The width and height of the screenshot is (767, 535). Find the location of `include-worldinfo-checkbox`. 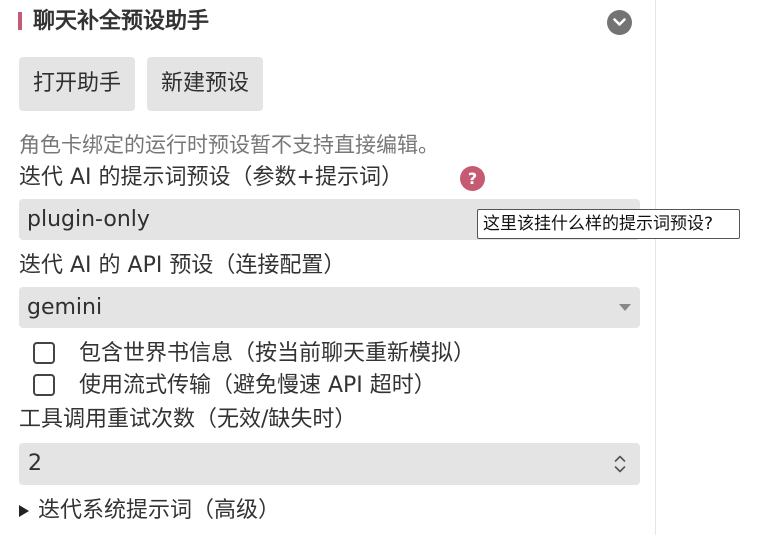

include-worldinfo-checkbox is located at coordinates (44, 353).